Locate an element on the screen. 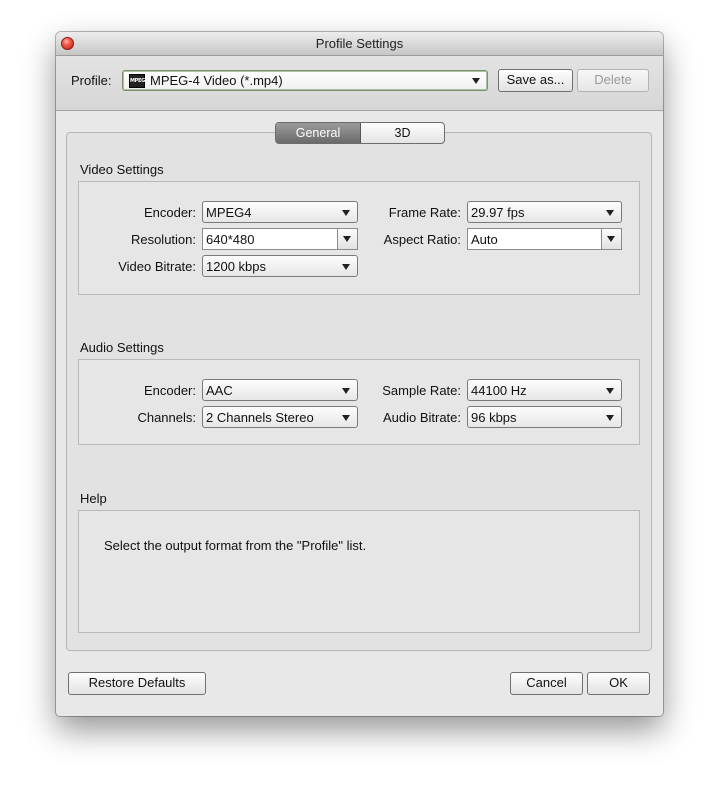 The width and height of the screenshot is (719, 798). audio-encoder-label: Encoder: is located at coordinates (169, 390).